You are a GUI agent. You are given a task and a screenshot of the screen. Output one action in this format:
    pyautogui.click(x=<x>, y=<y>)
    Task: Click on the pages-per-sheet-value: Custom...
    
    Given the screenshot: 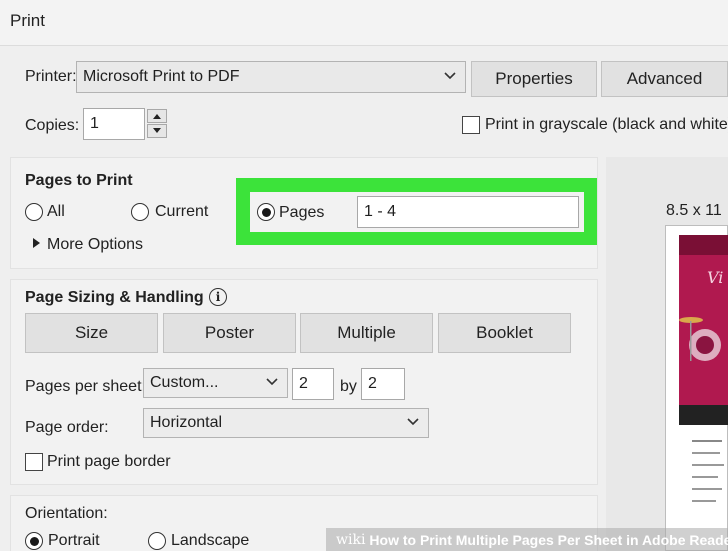 What is the action you would take?
    pyautogui.click(x=184, y=382)
    